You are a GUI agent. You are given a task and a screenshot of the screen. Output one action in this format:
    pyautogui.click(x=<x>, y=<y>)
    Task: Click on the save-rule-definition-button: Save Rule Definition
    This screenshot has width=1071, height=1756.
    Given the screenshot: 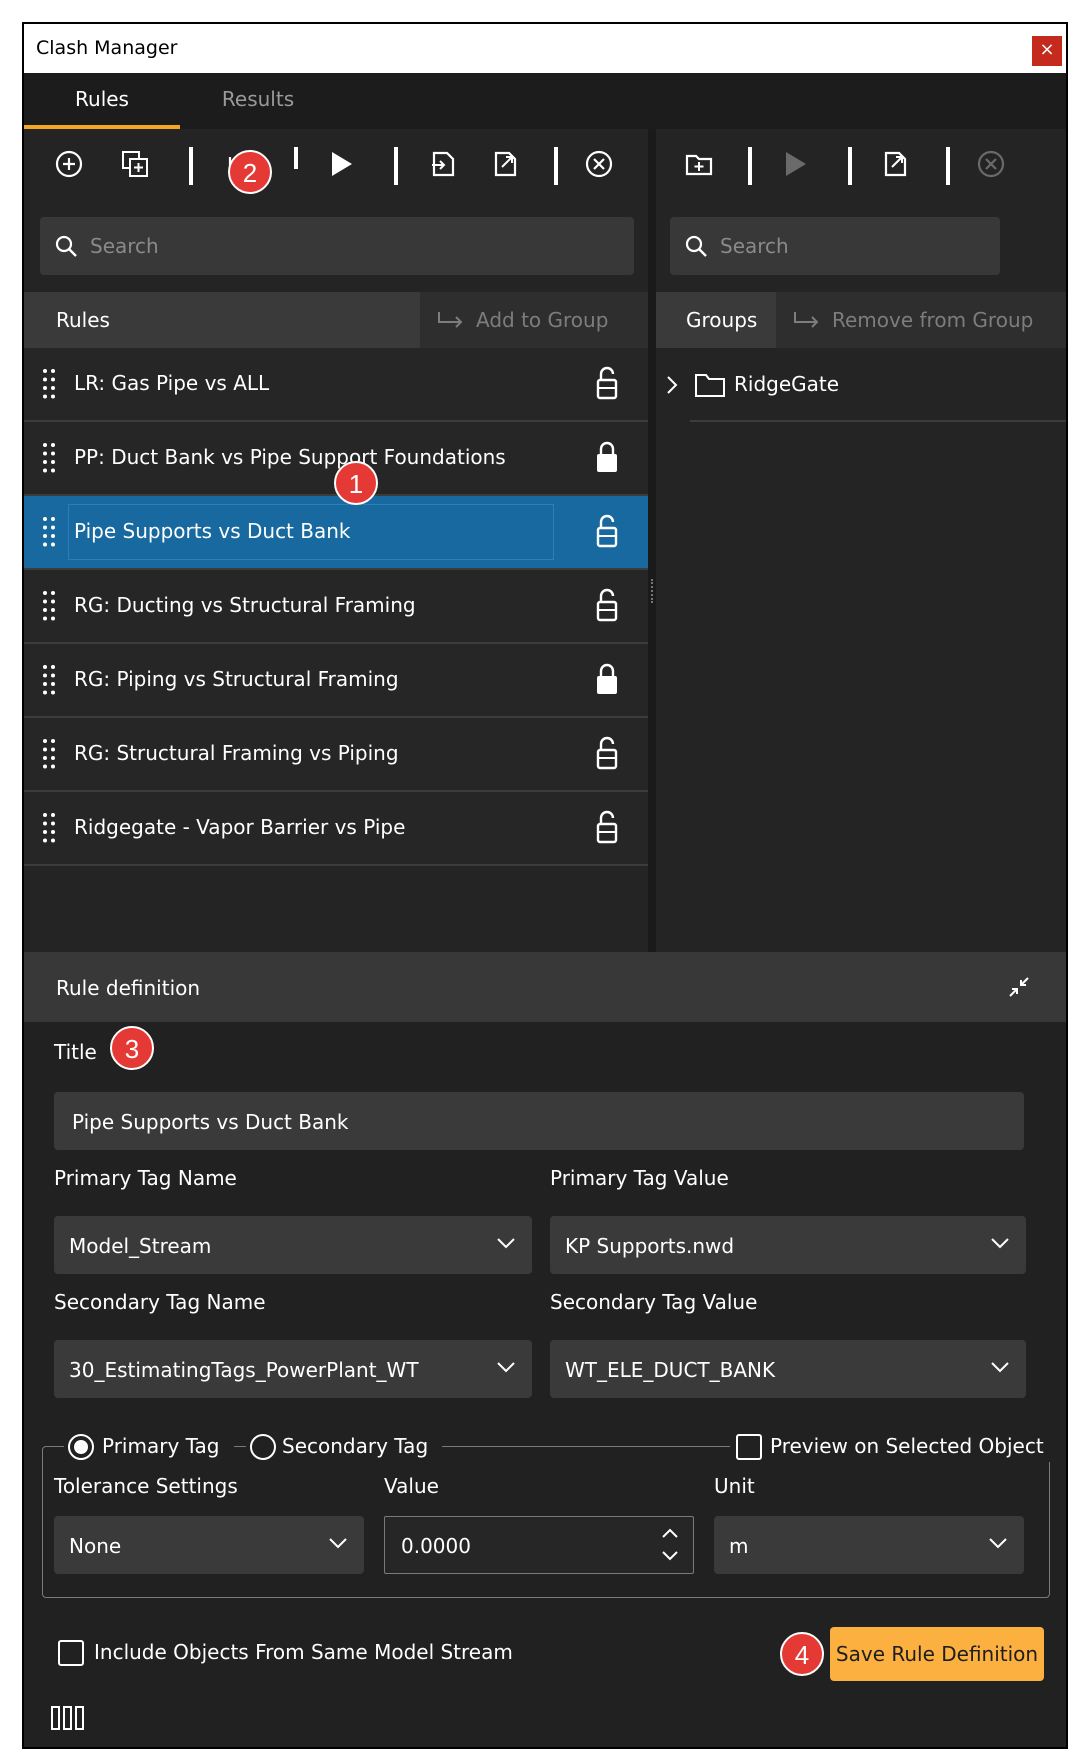 What is the action you would take?
    pyautogui.click(x=937, y=1654)
    